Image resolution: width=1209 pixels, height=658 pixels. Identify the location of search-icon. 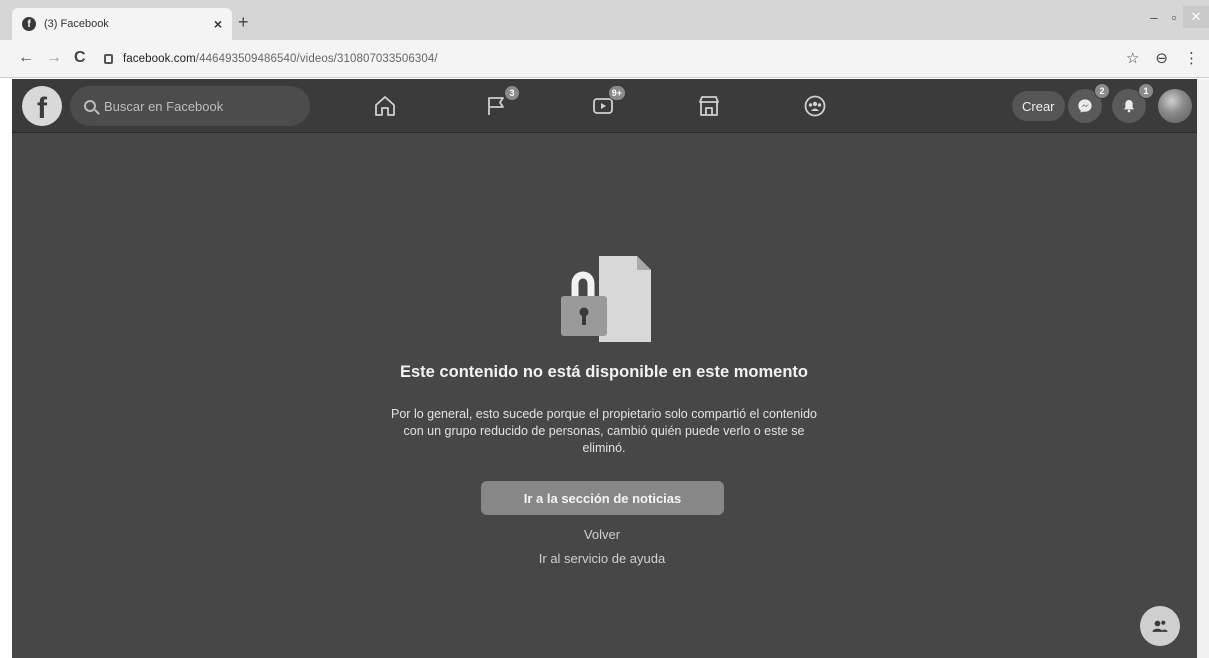
(90, 106).